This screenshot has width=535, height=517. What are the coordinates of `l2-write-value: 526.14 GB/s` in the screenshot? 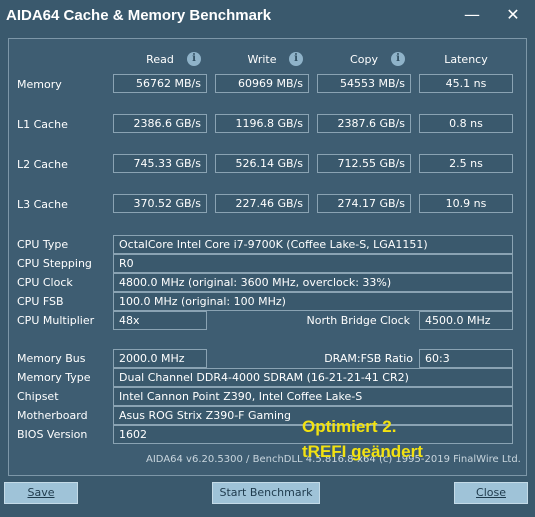 It's located at (262, 163).